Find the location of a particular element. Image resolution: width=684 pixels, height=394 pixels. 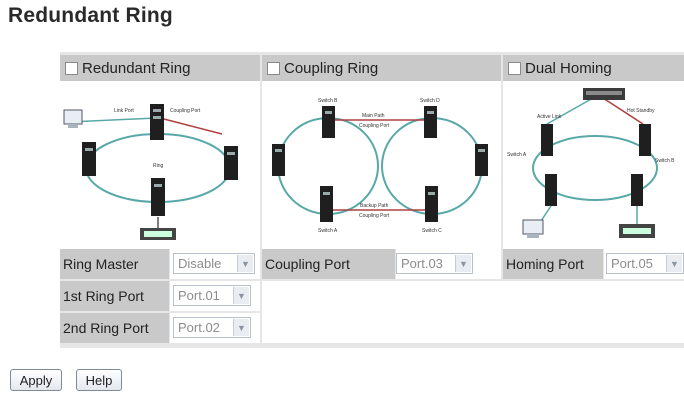

homing-port-select: Port.05 ▼ is located at coordinates (645, 263).